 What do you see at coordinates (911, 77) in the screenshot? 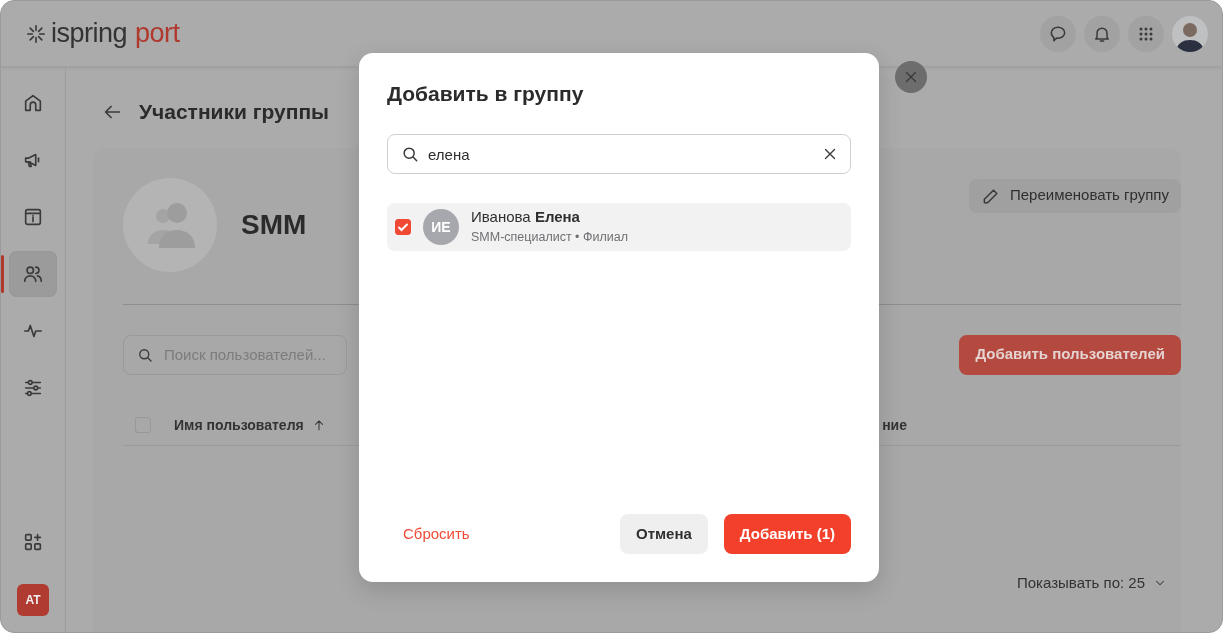
I see `close-button` at bounding box center [911, 77].